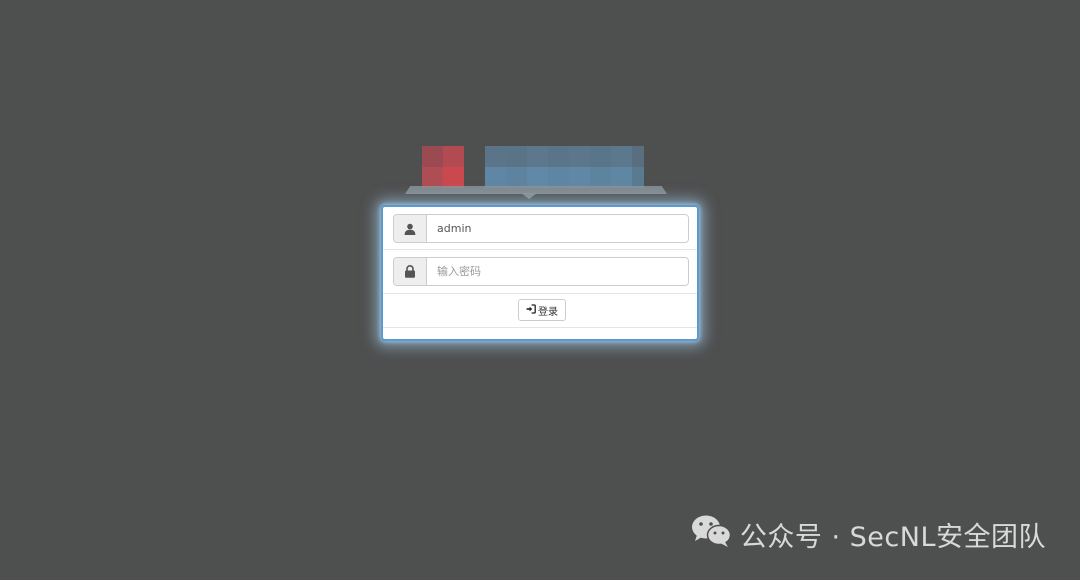 Image resolution: width=1080 pixels, height=580 pixels. What do you see at coordinates (531, 310) in the screenshot?
I see `sign-in-icon` at bounding box center [531, 310].